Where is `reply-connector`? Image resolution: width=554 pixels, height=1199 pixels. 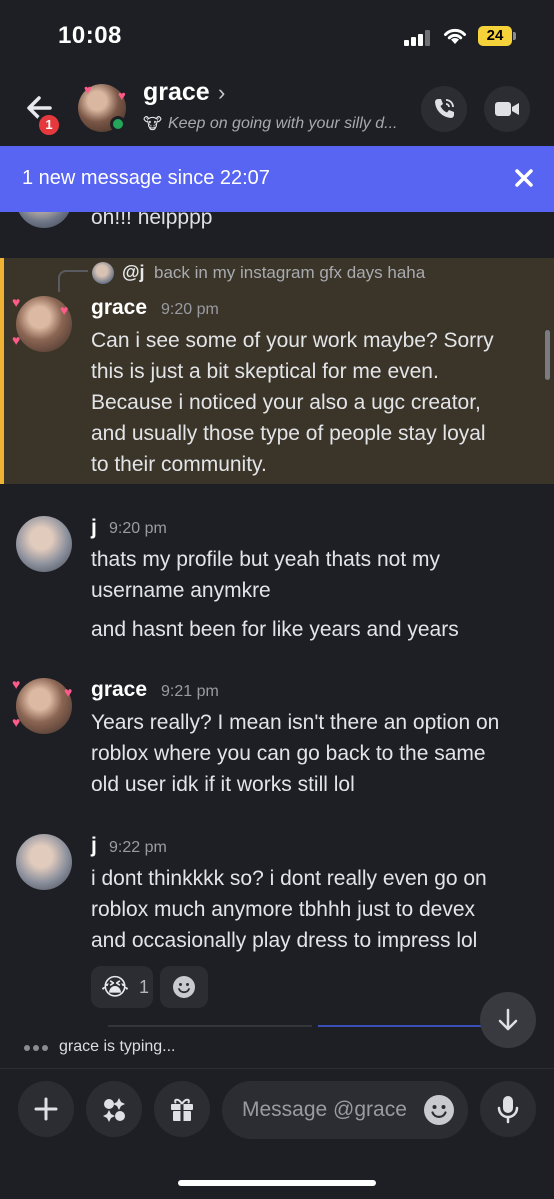
reply-connector is located at coordinates (73, 281).